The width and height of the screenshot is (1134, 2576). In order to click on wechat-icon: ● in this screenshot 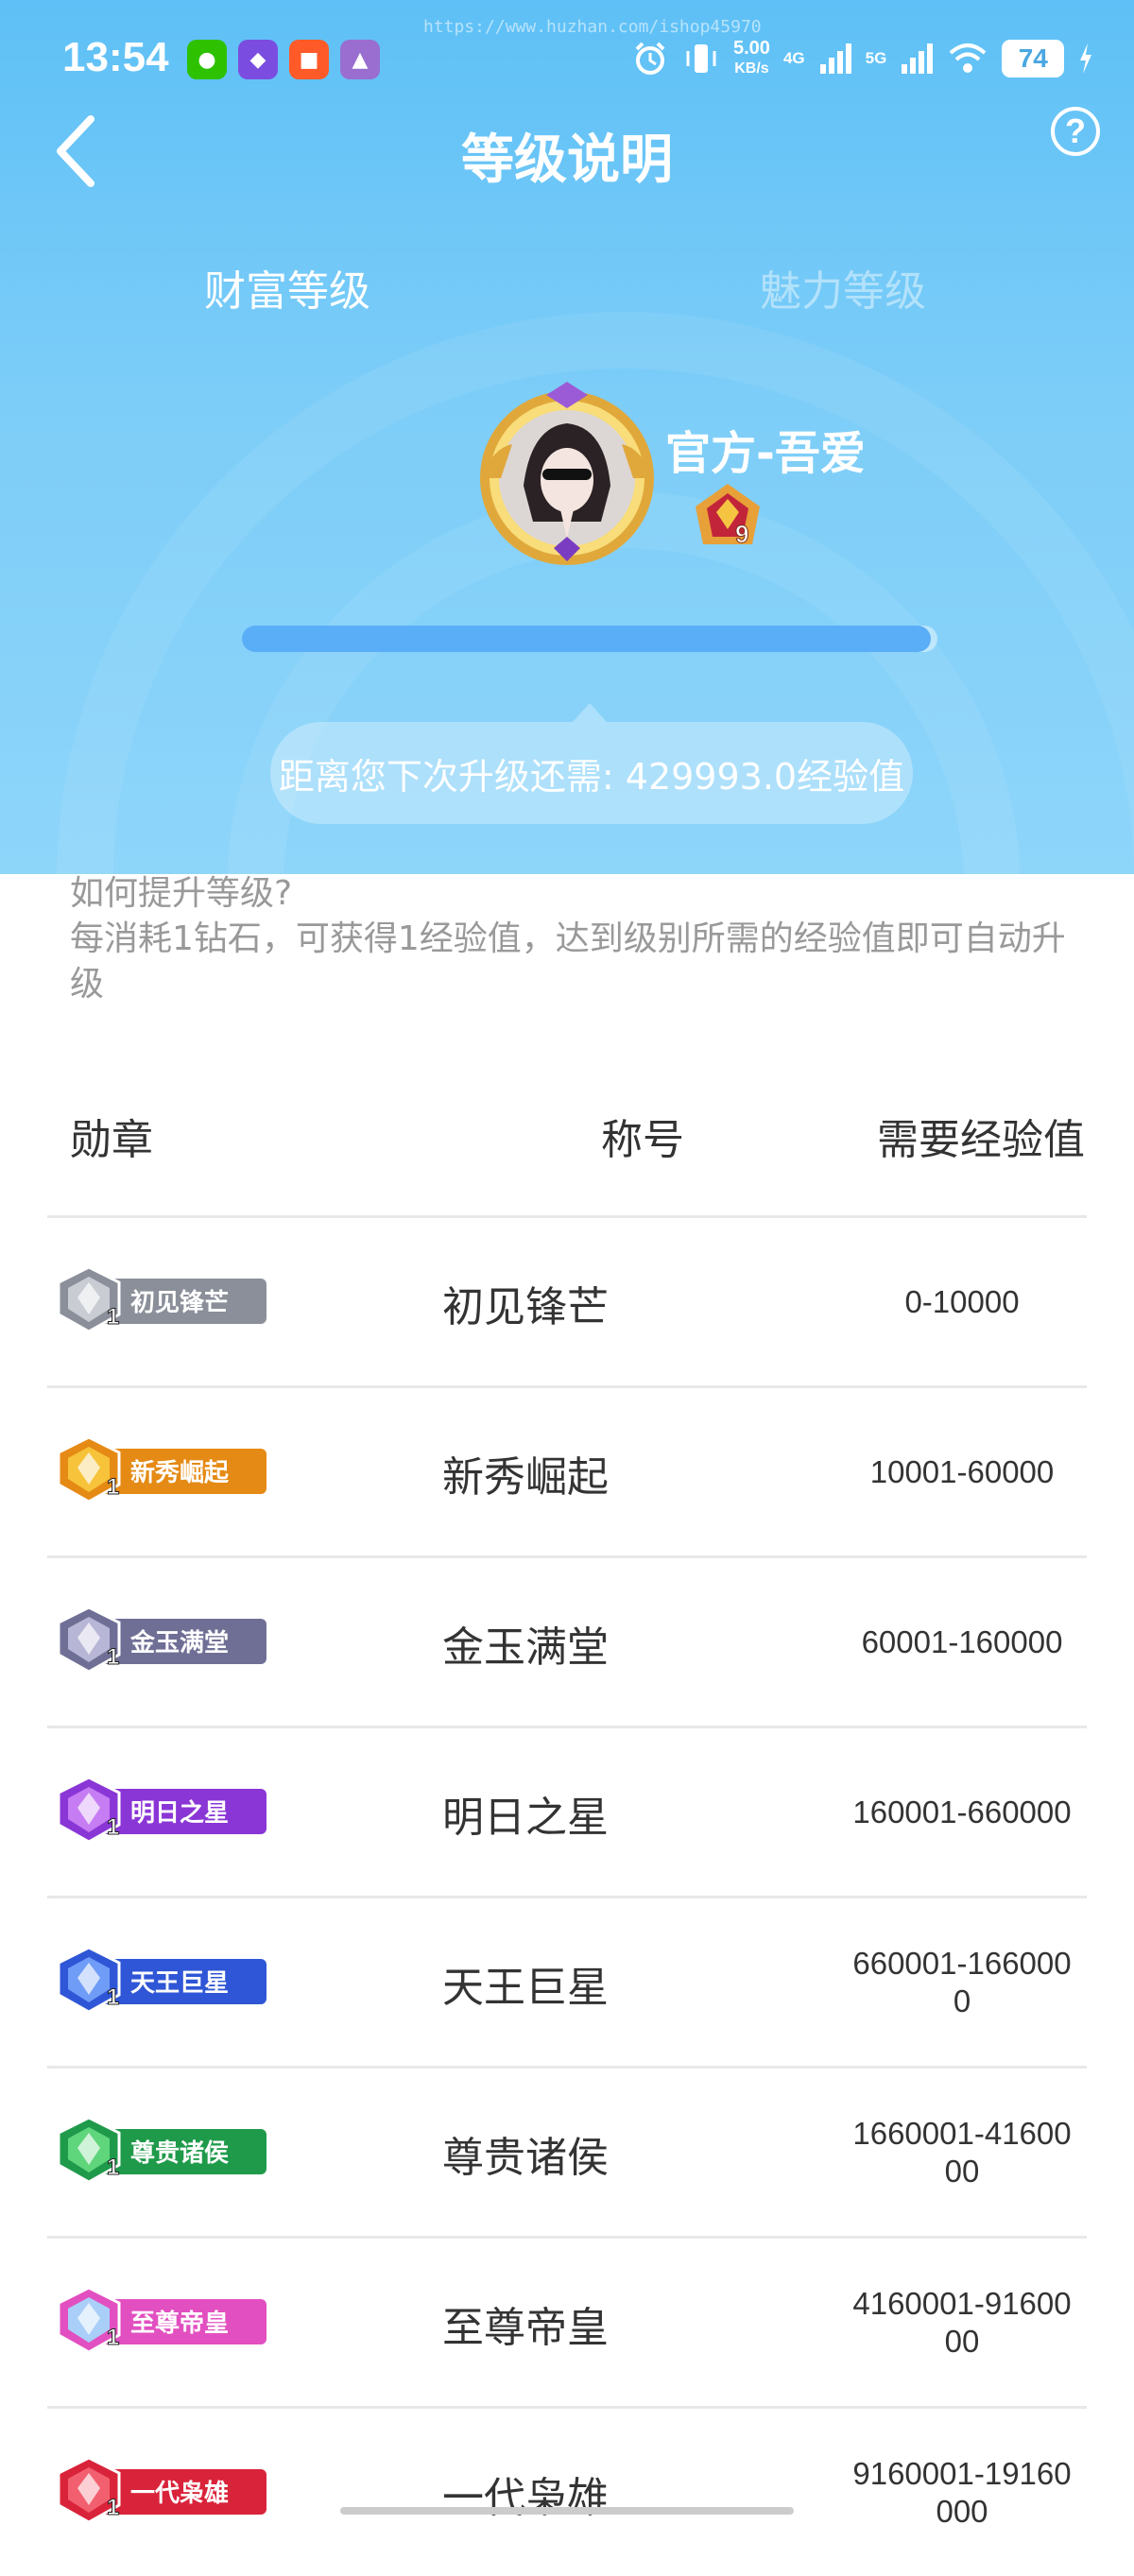, I will do `click(207, 59)`.